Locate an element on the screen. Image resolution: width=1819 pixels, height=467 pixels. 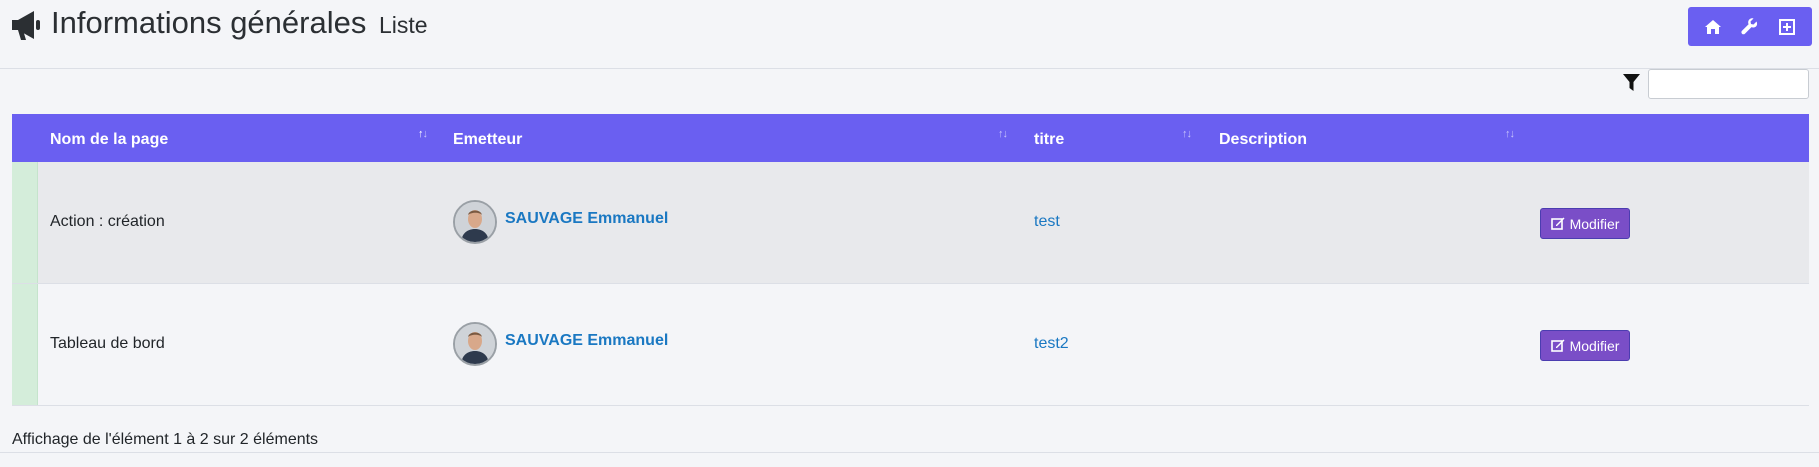
home-icon is located at coordinates (1712, 26).